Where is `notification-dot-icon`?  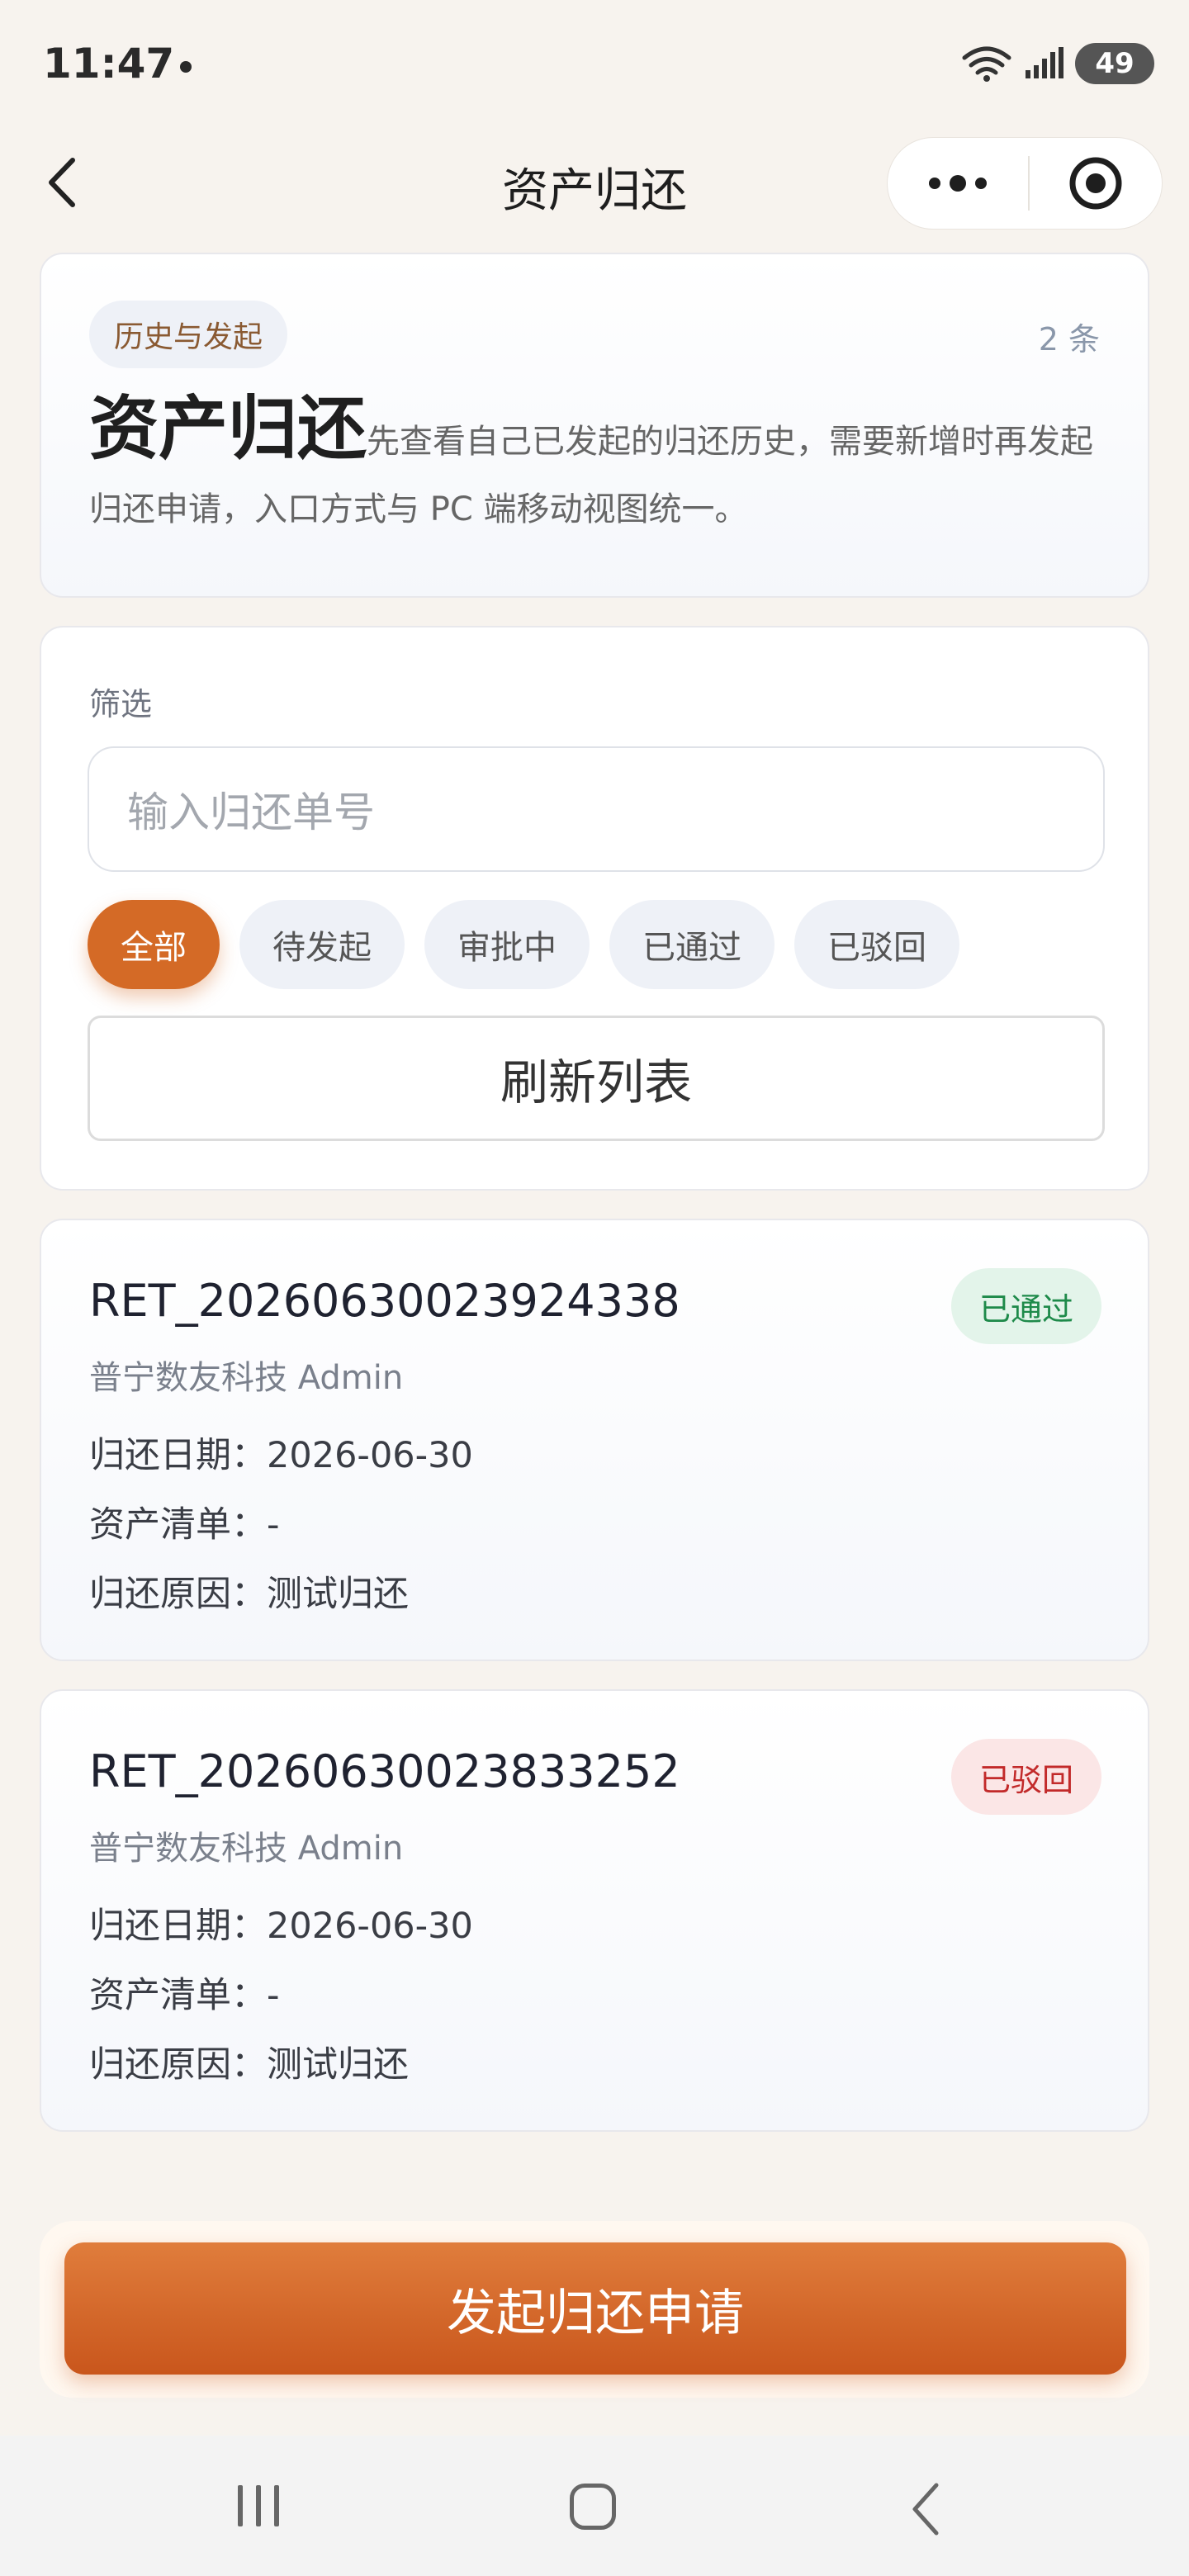
notification-dot-icon is located at coordinates (186, 67).